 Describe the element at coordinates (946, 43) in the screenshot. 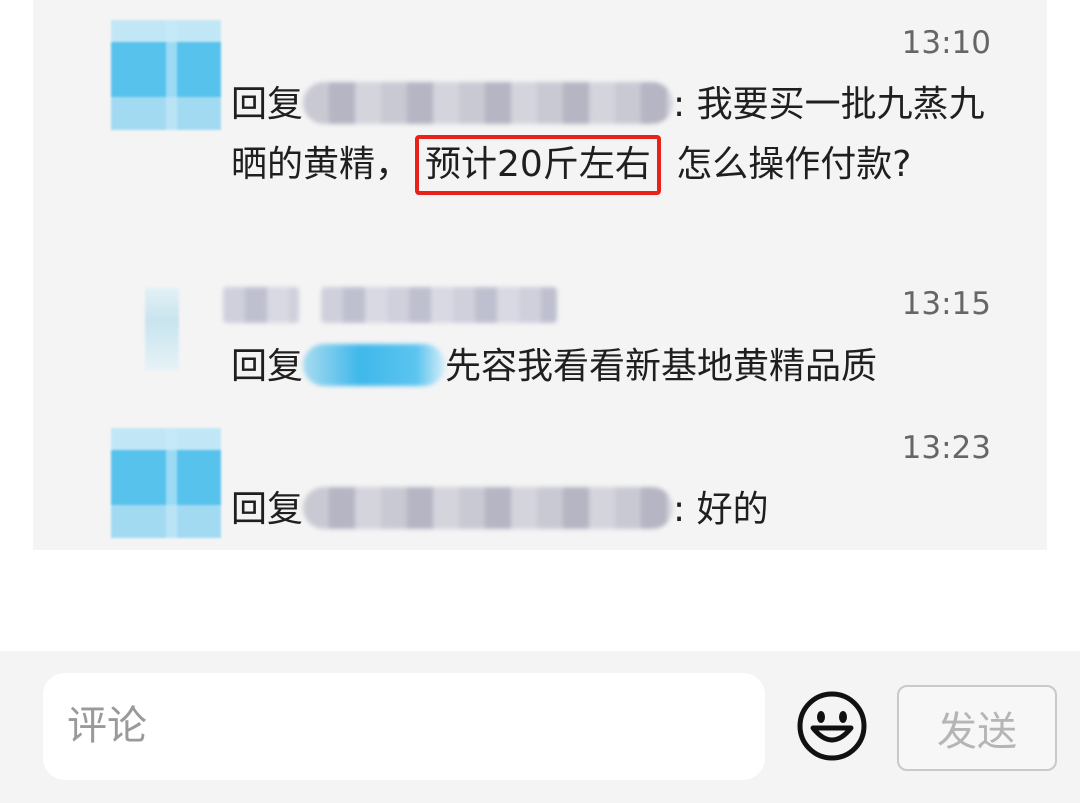

I see `timestamp: 13:10` at that location.